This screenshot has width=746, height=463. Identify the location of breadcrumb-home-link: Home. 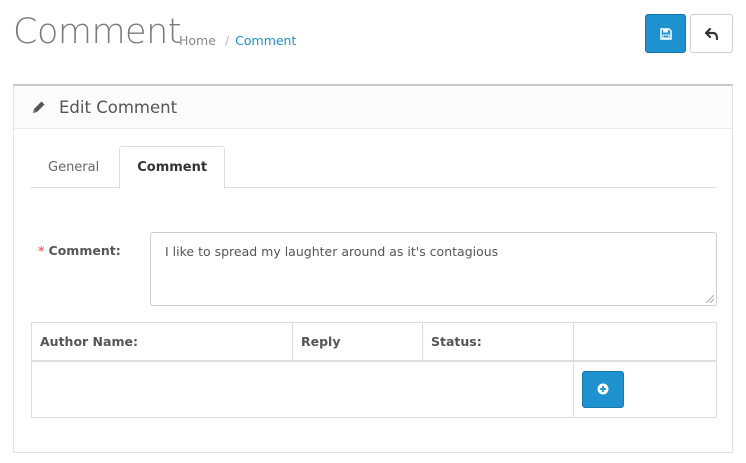
(197, 40).